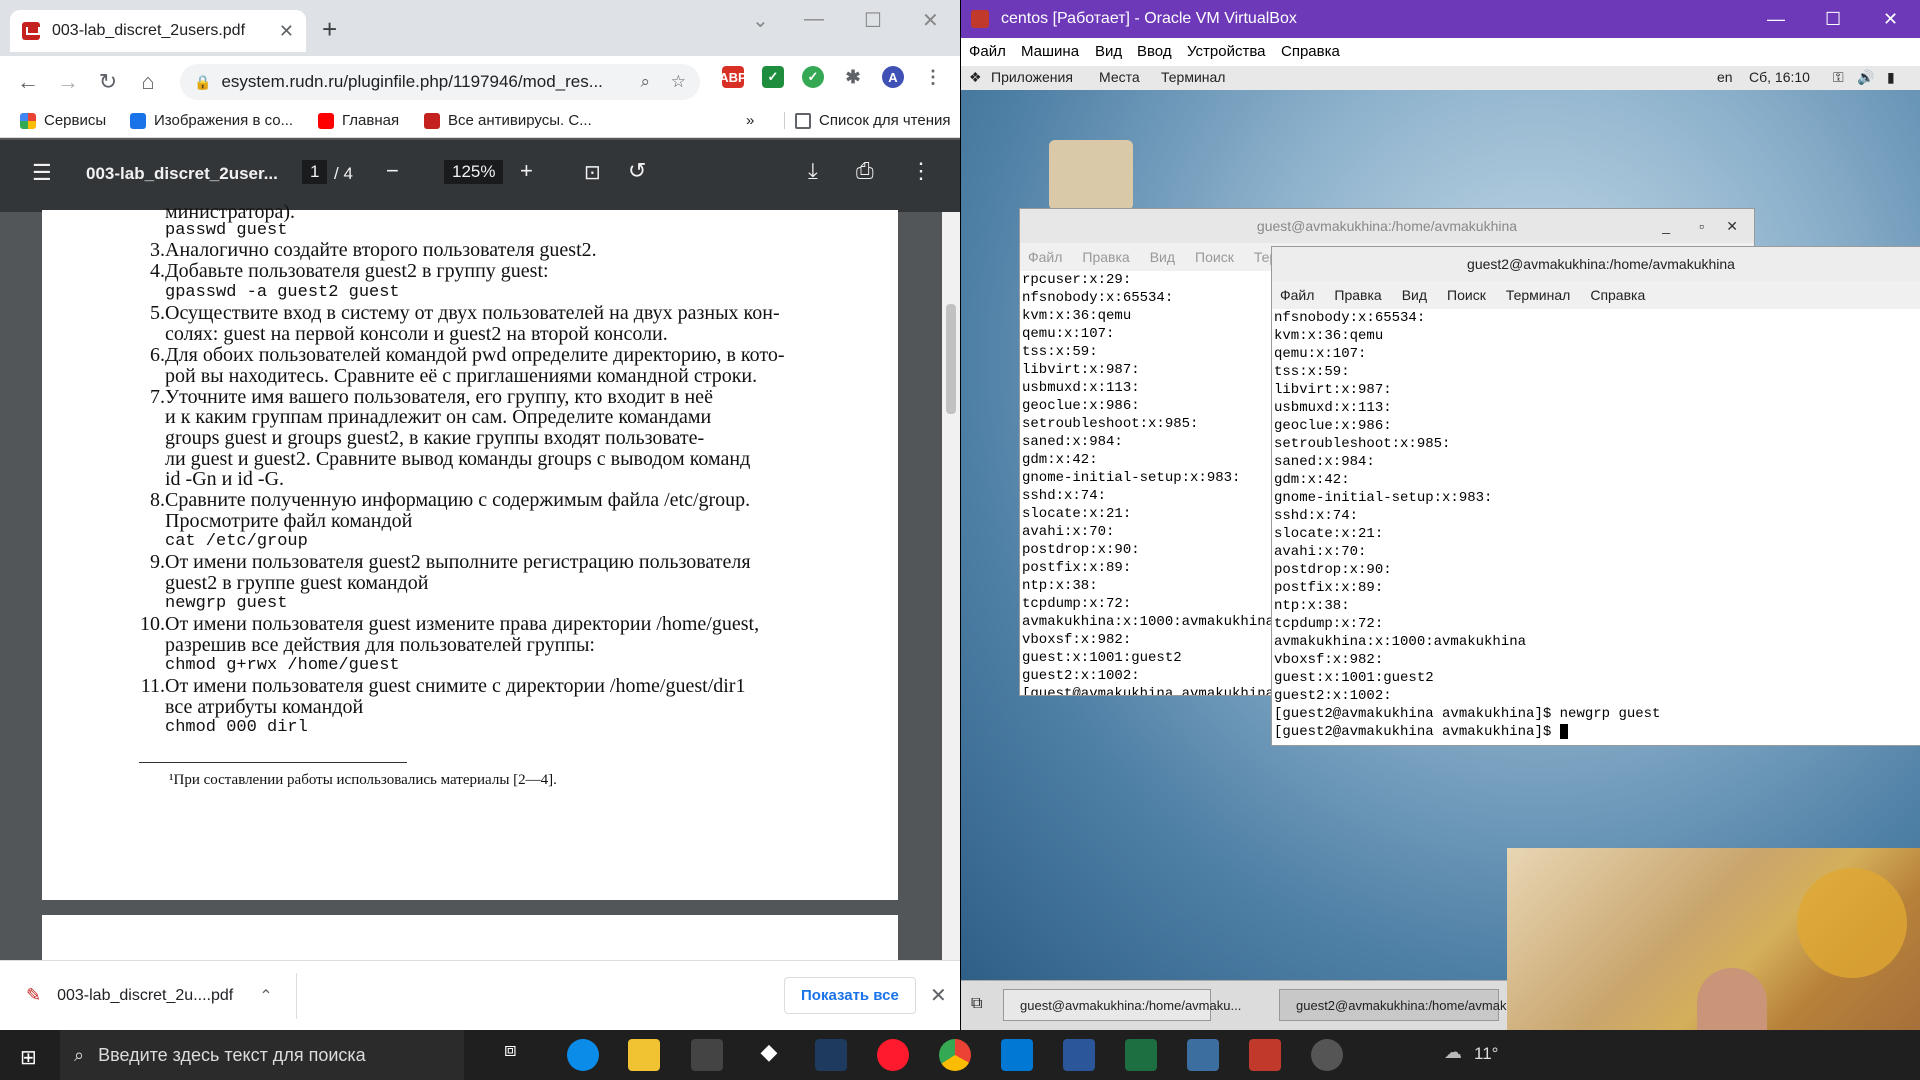  Describe the element at coordinates (1538, 295) in the screenshot. I see `menu-terminal: Терминал` at that location.